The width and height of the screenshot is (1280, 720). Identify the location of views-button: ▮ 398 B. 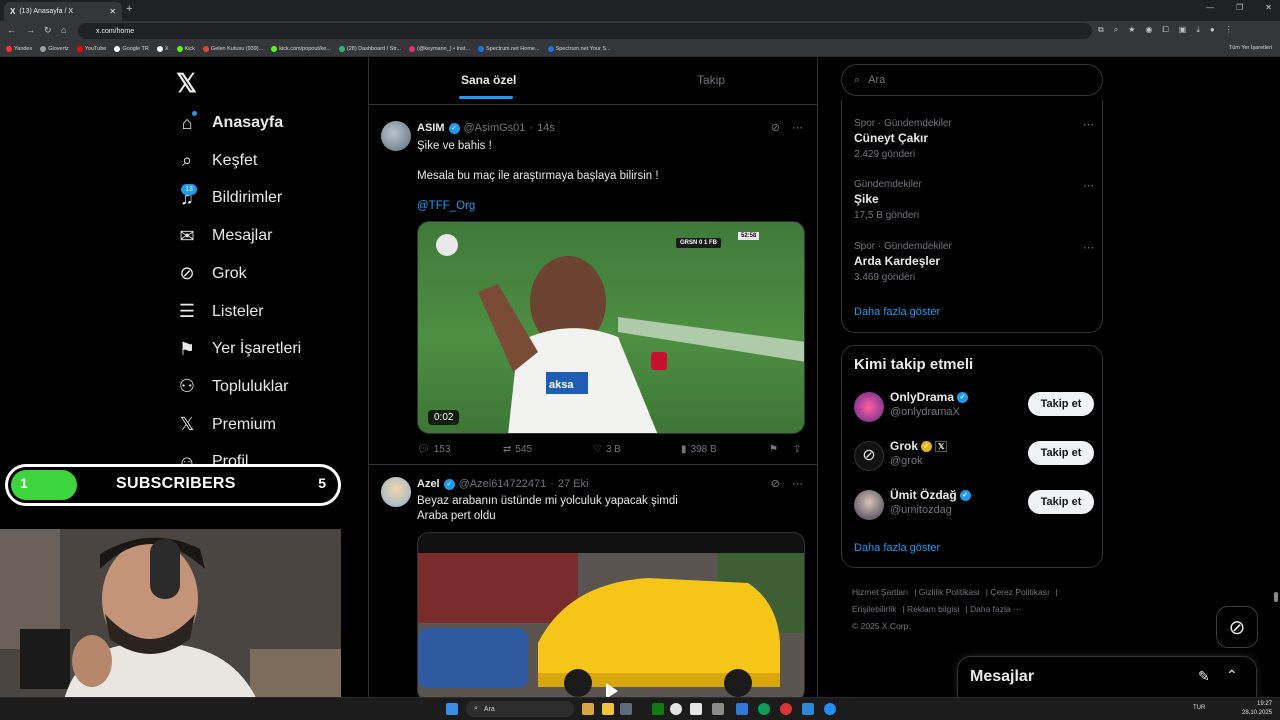
(699, 449).